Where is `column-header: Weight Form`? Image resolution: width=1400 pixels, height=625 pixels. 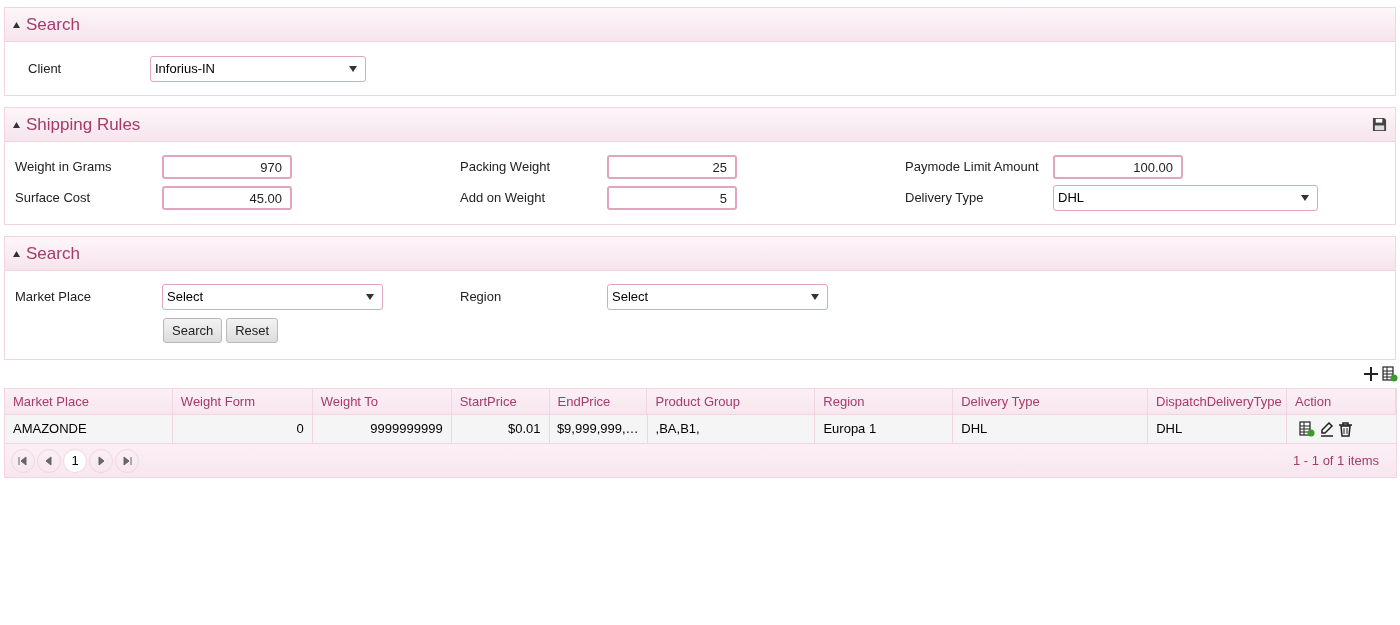
column-header: Weight Form is located at coordinates (242, 401).